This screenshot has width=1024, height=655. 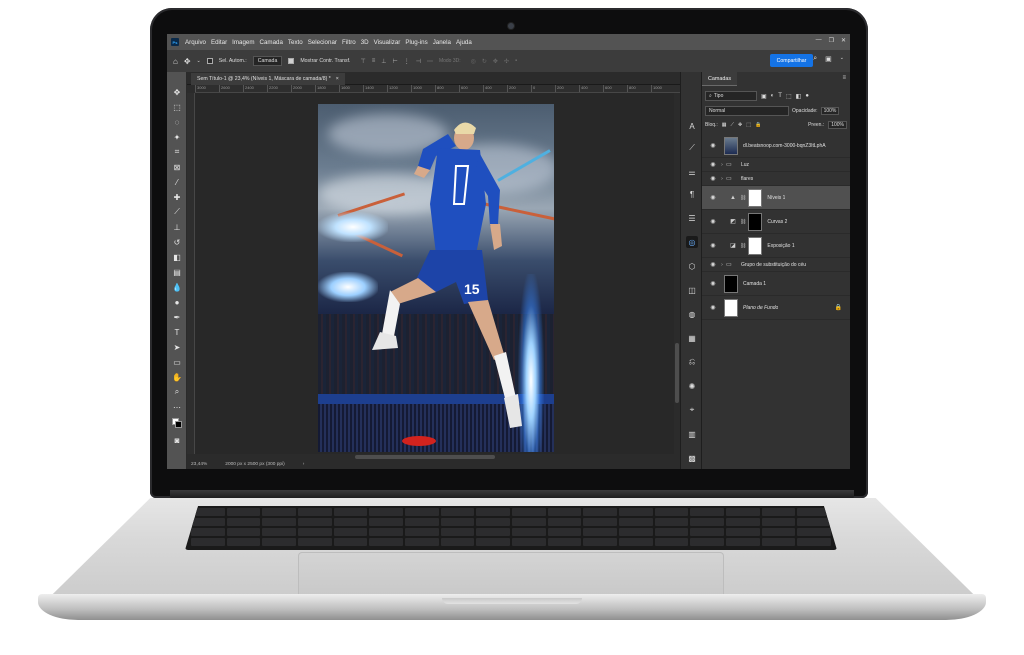 I want to click on more-icon: ⋯, so click(x=177, y=407).